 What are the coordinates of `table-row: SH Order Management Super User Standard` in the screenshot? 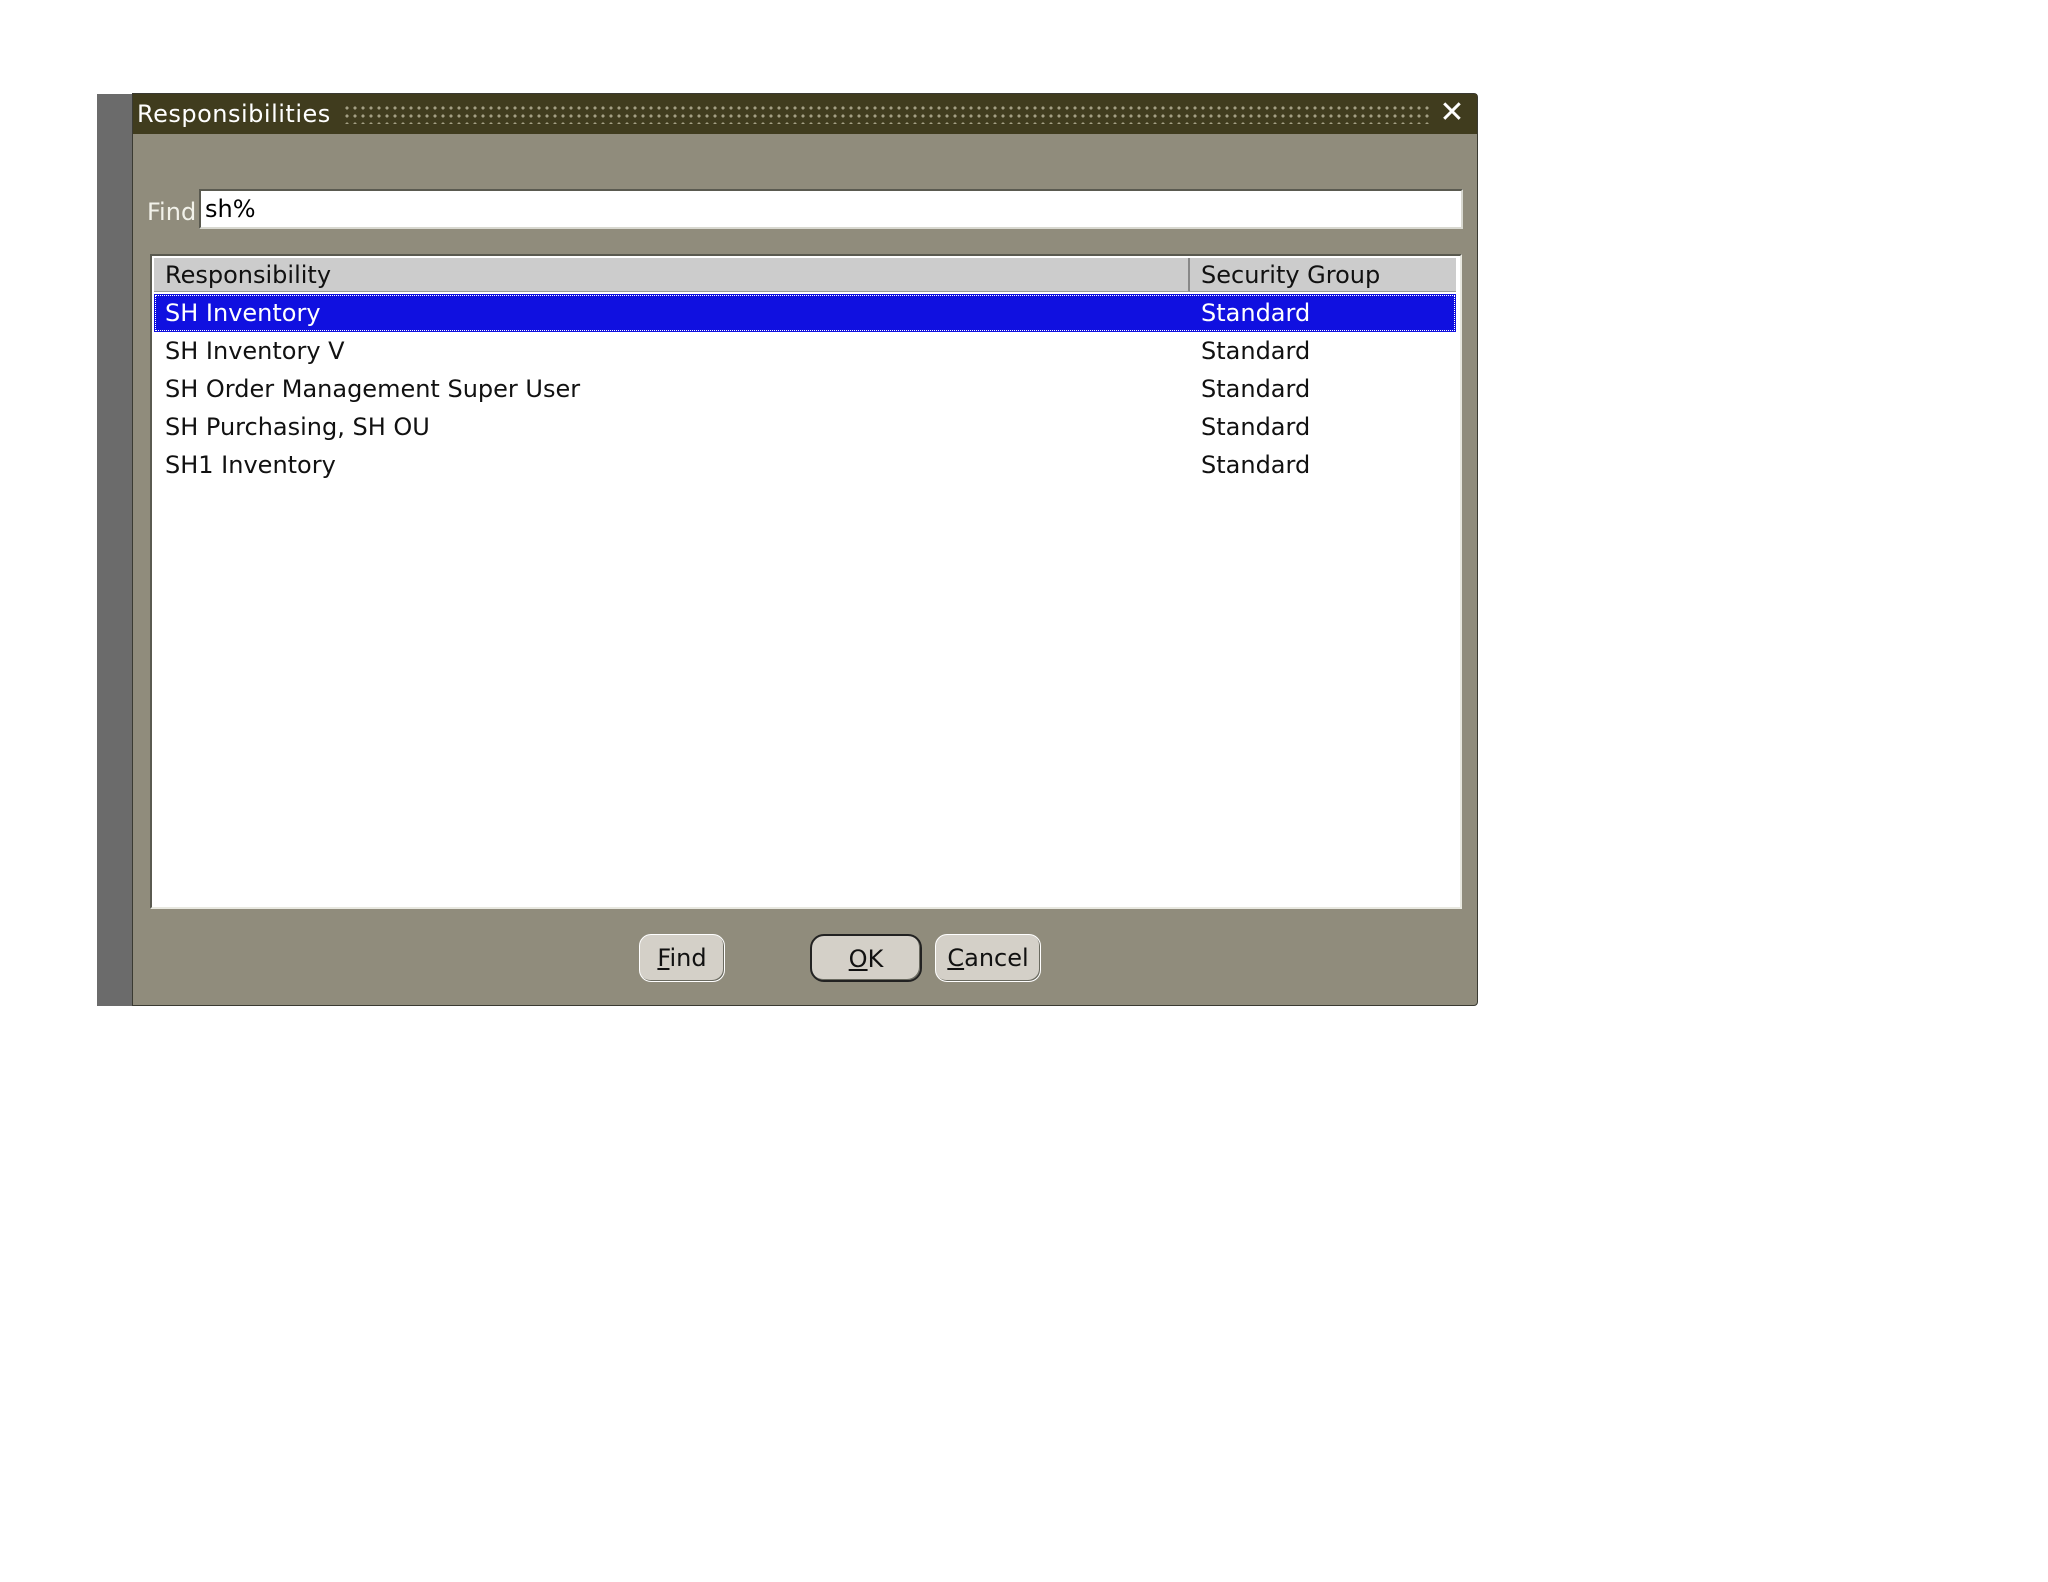 It's located at (805, 389).